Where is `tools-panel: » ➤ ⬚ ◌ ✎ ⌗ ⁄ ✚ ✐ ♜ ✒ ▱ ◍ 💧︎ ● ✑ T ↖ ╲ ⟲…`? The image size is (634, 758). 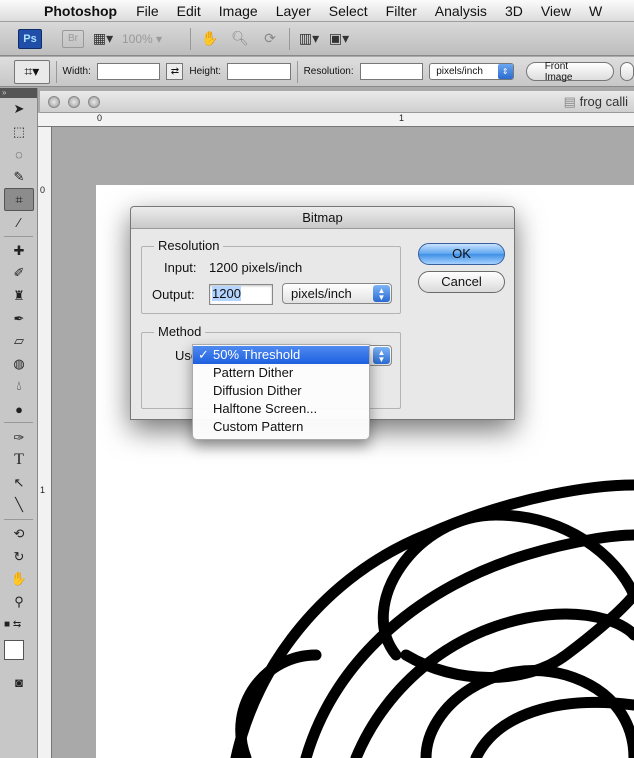 tools-panel: » ➤ ⬚ ◌ ✎ ⌗ ⁄ ✚ ✐ ♜ ✒ ▱ ◍ 💧︎ ● ✑ T ↖ ╲ ⟲… is located at coordinates (19, 423).